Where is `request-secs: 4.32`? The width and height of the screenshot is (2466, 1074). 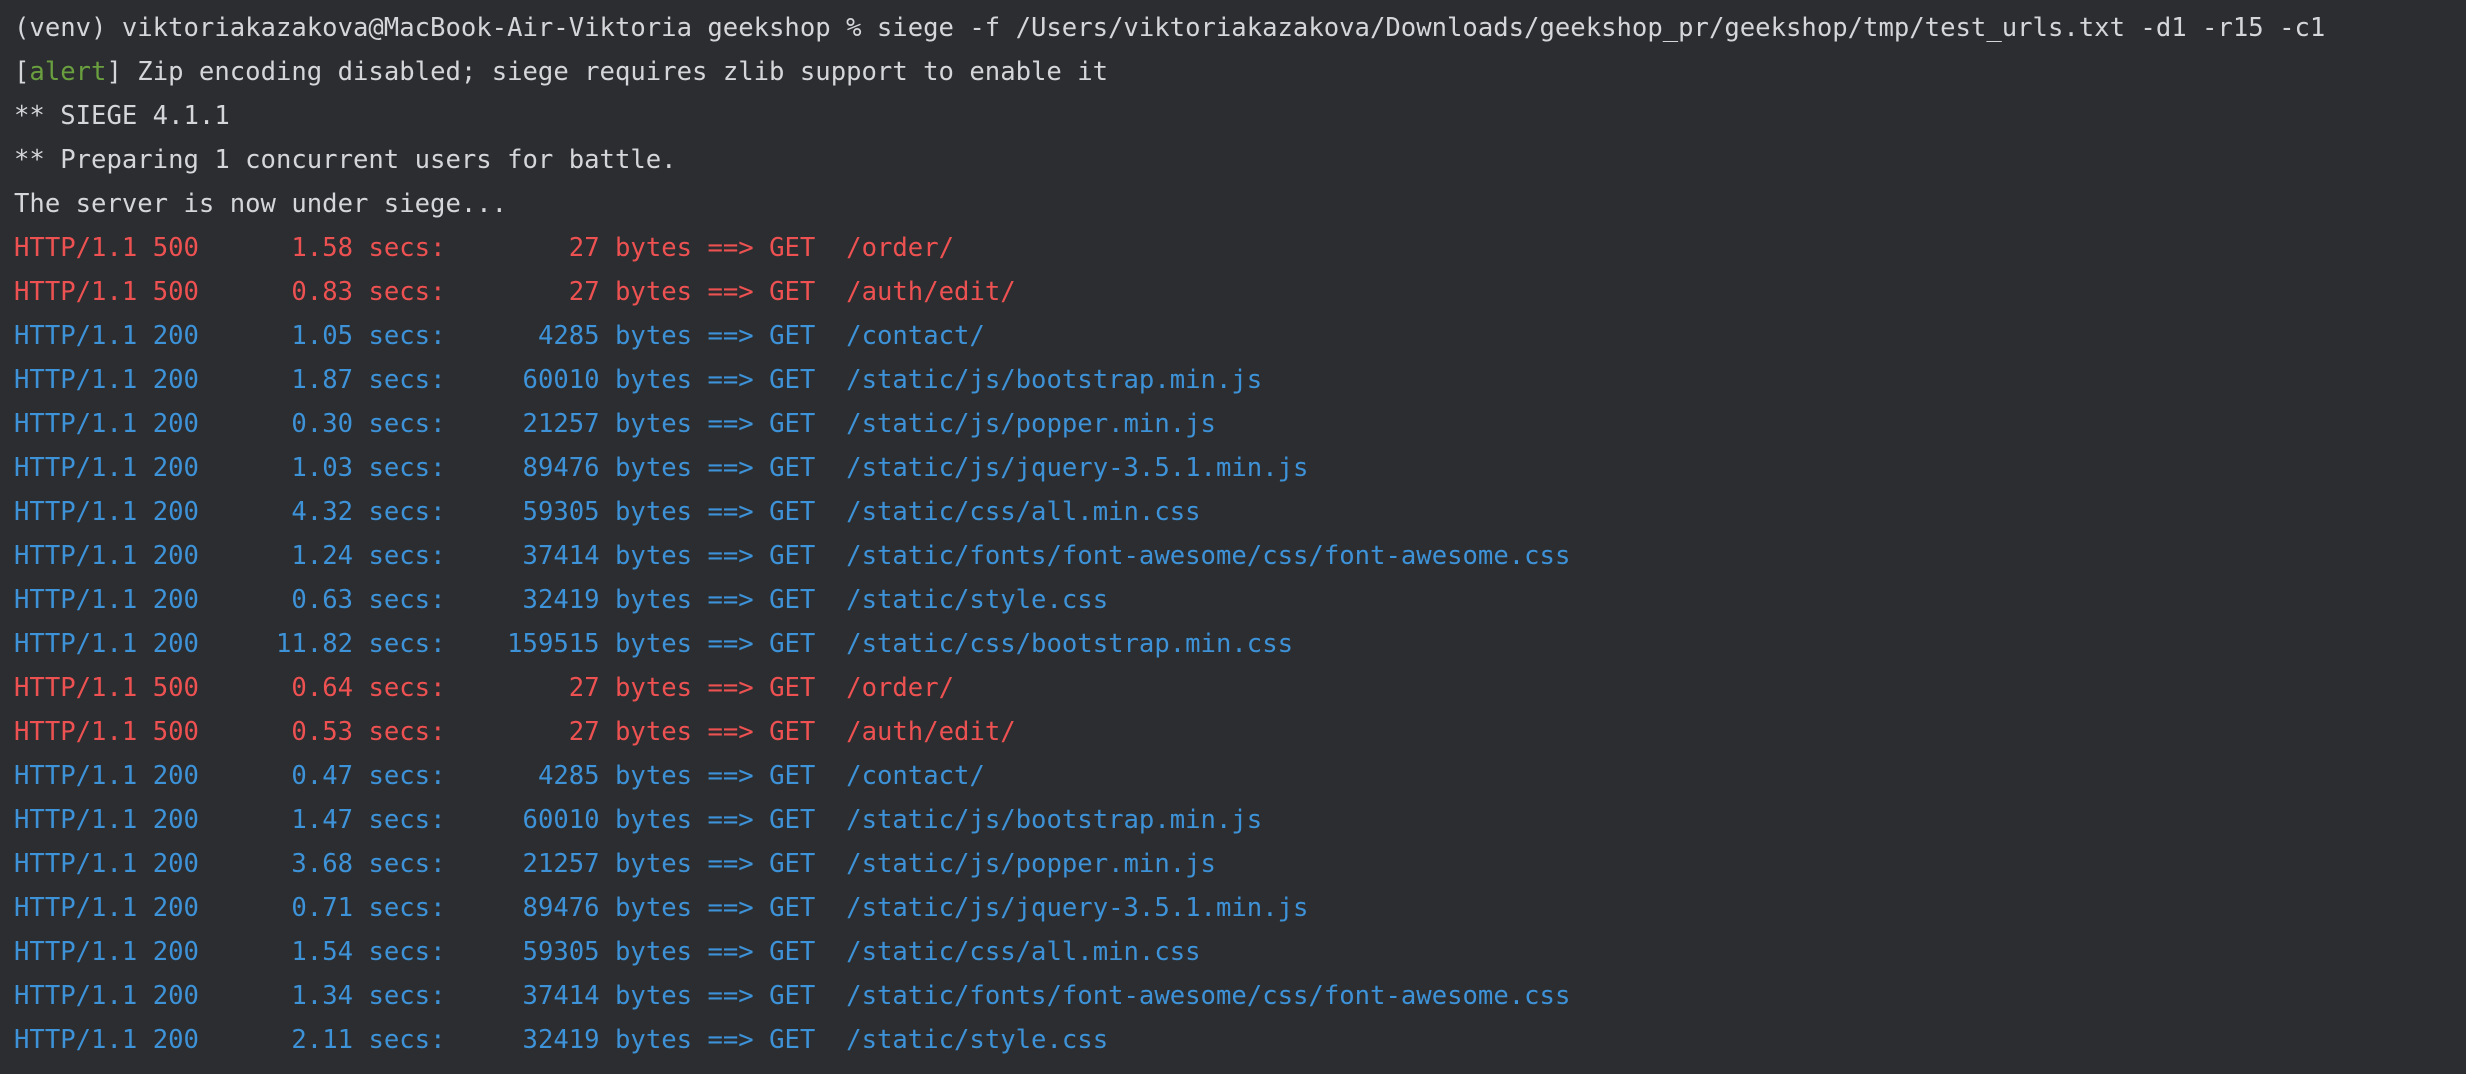
request-secs: 4.32 is located at coordinates (322, 512).